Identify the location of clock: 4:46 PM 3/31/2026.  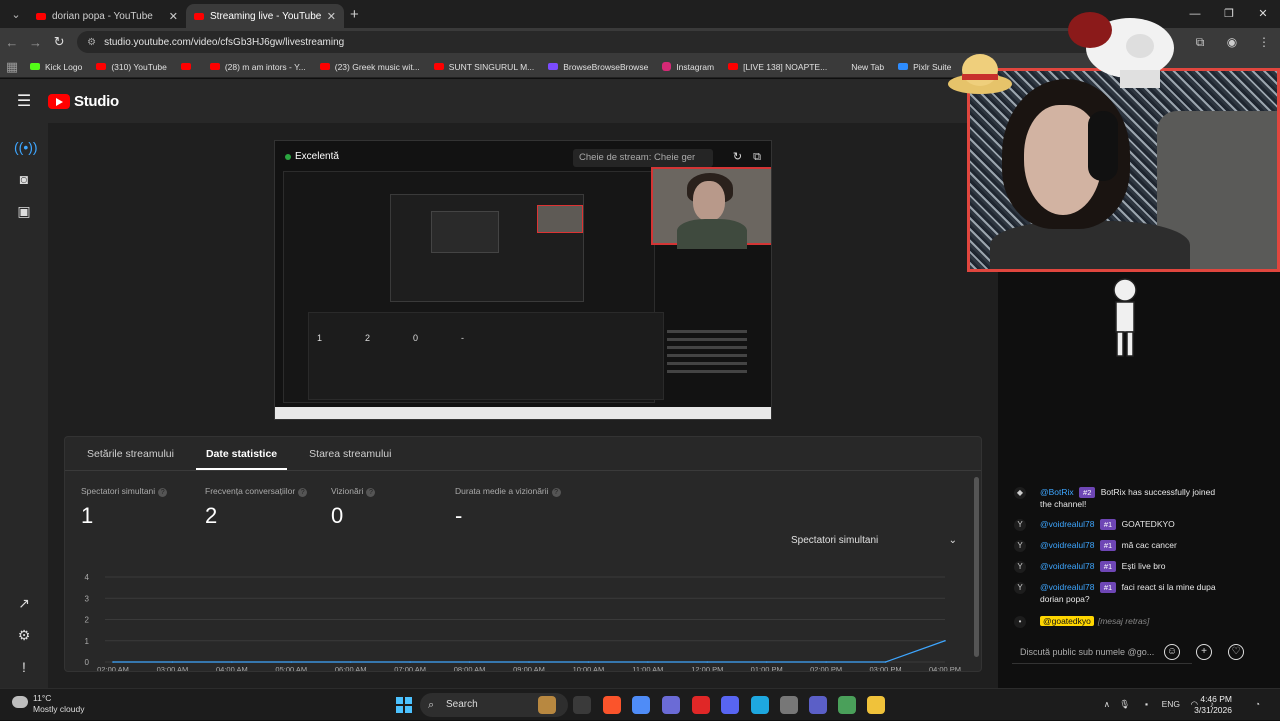
(1213, 705).